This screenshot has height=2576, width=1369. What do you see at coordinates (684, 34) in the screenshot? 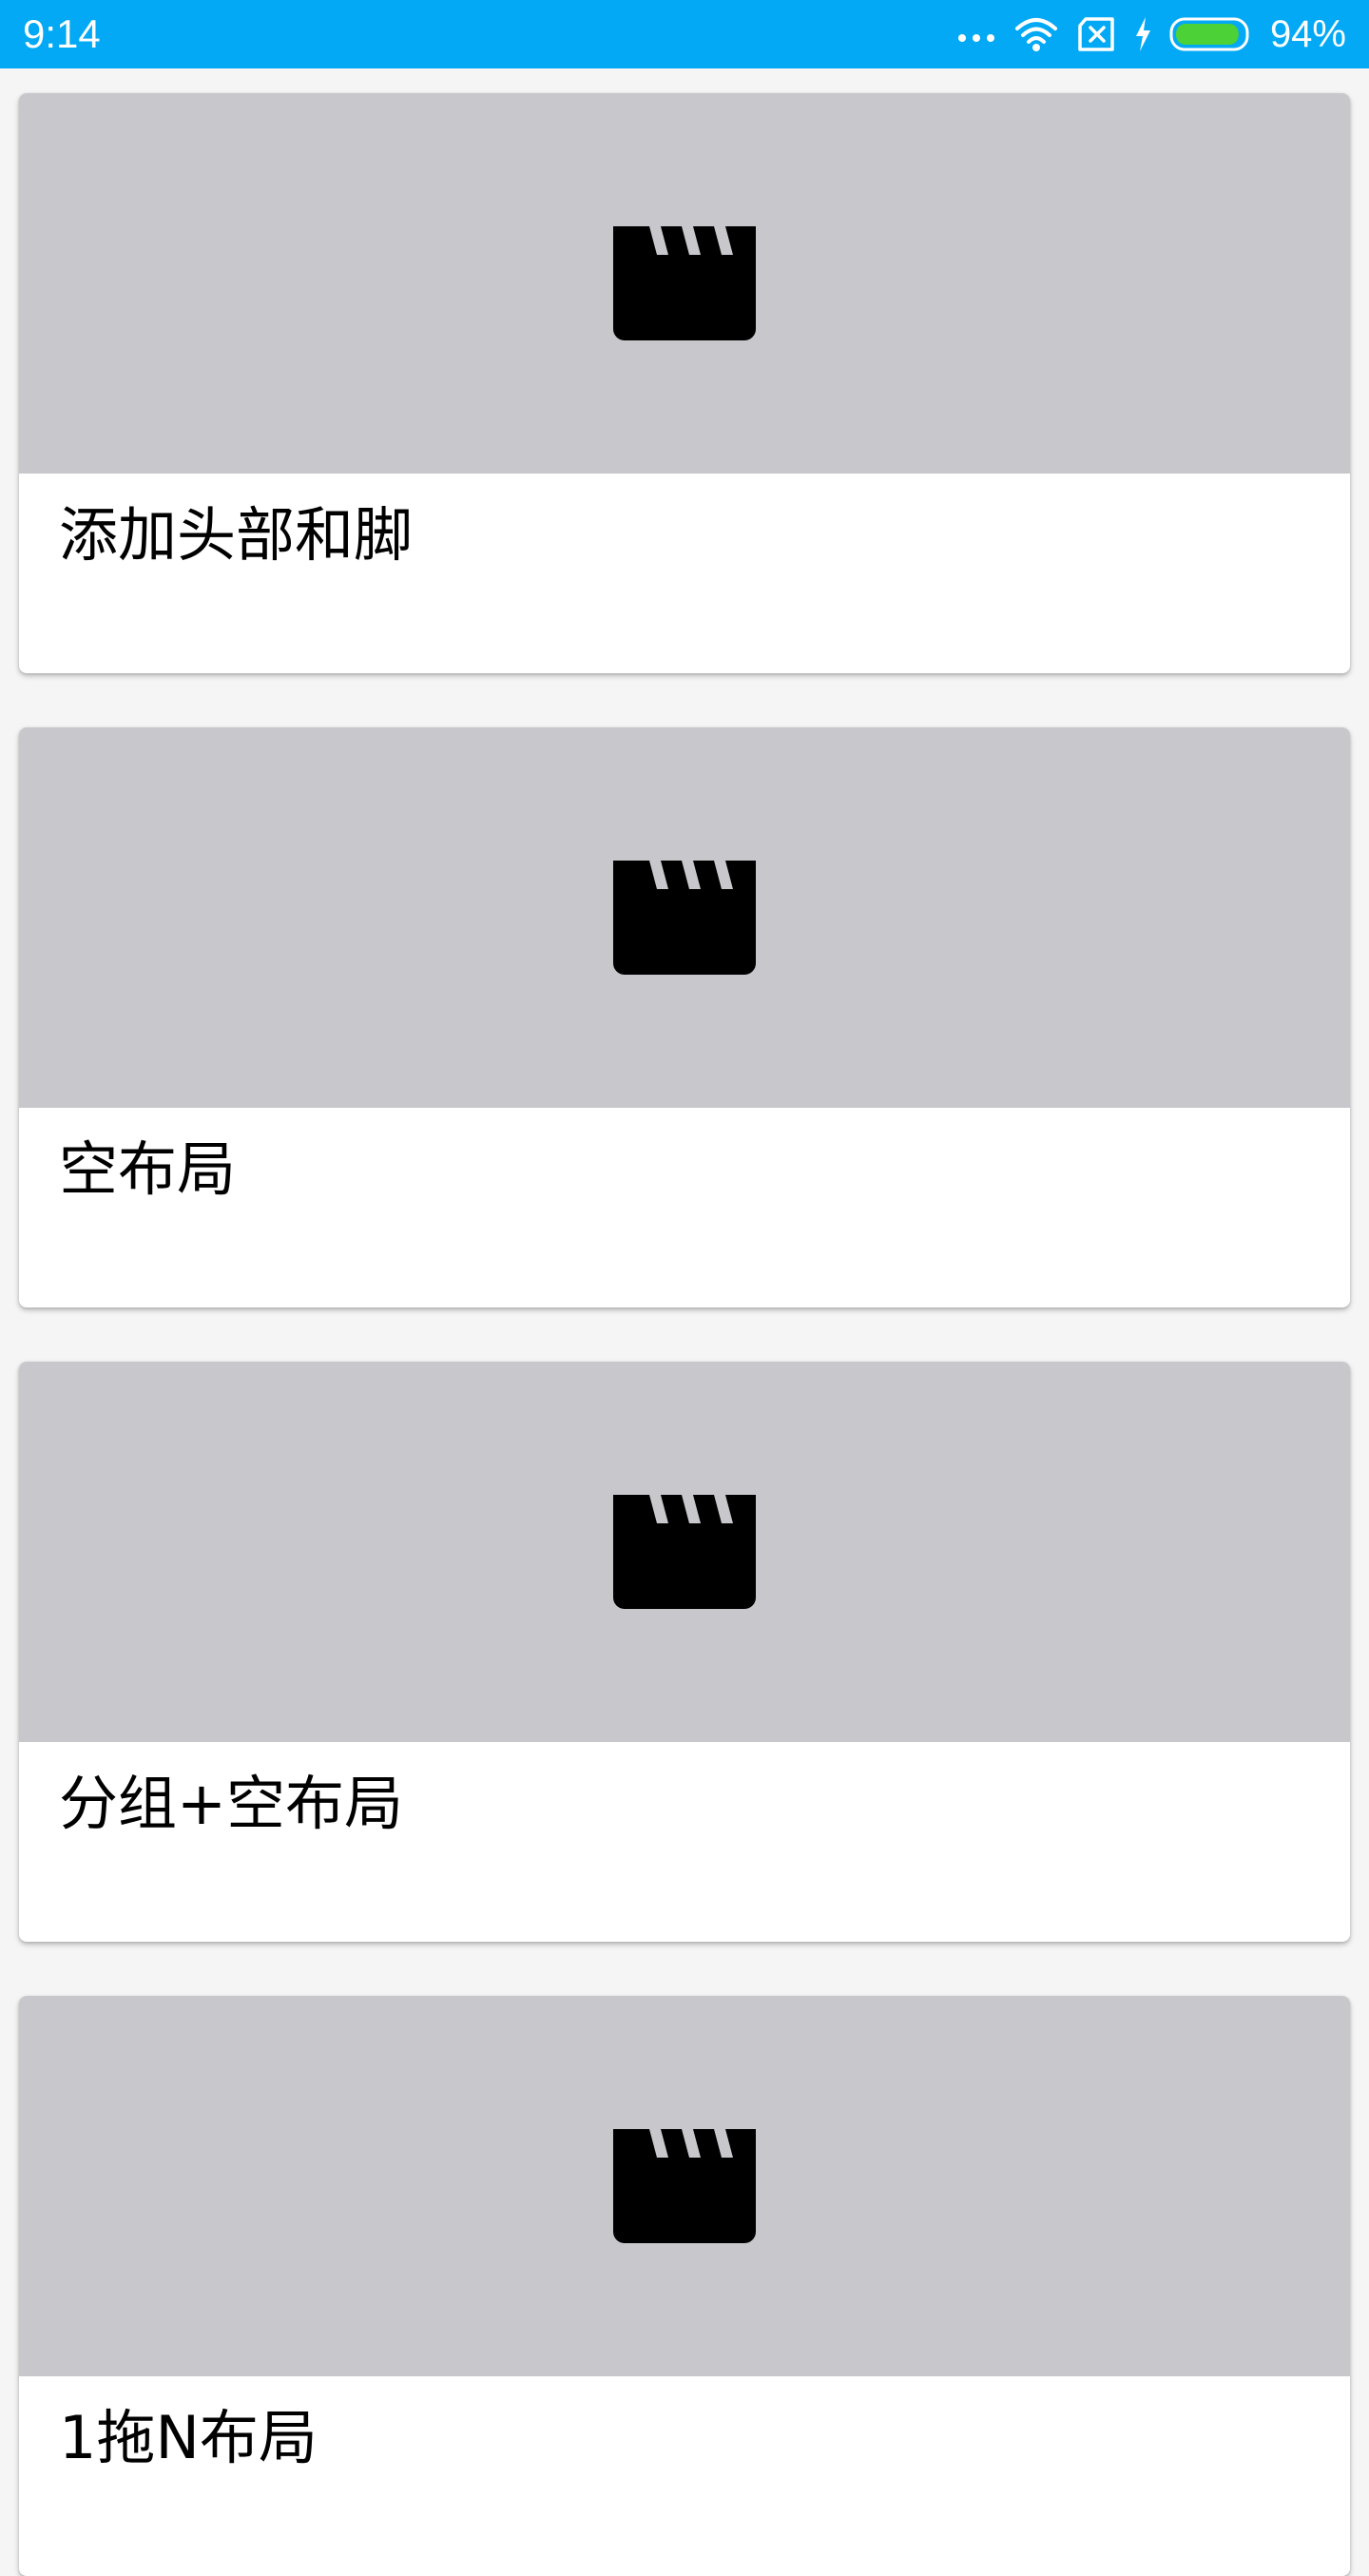
I see `status-bar: 9:14 94%` at bounding box center [684, 34].